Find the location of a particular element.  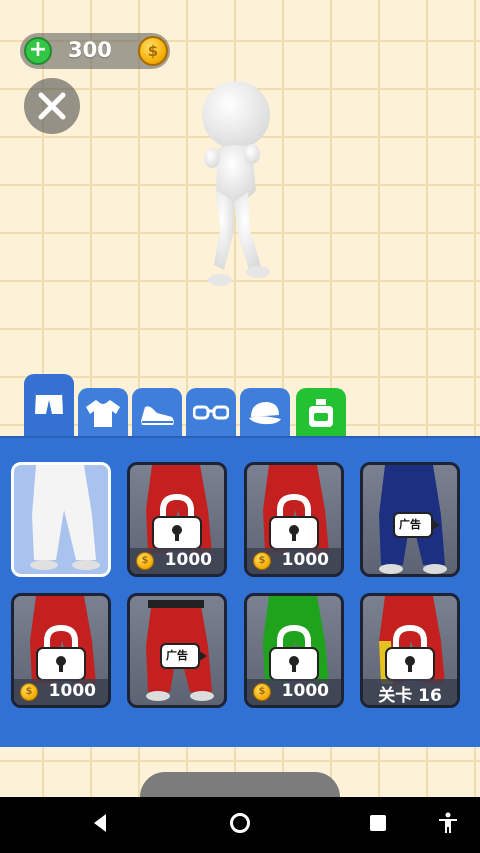

item-slot-6: 广告 is located at coordinates (177, 650).